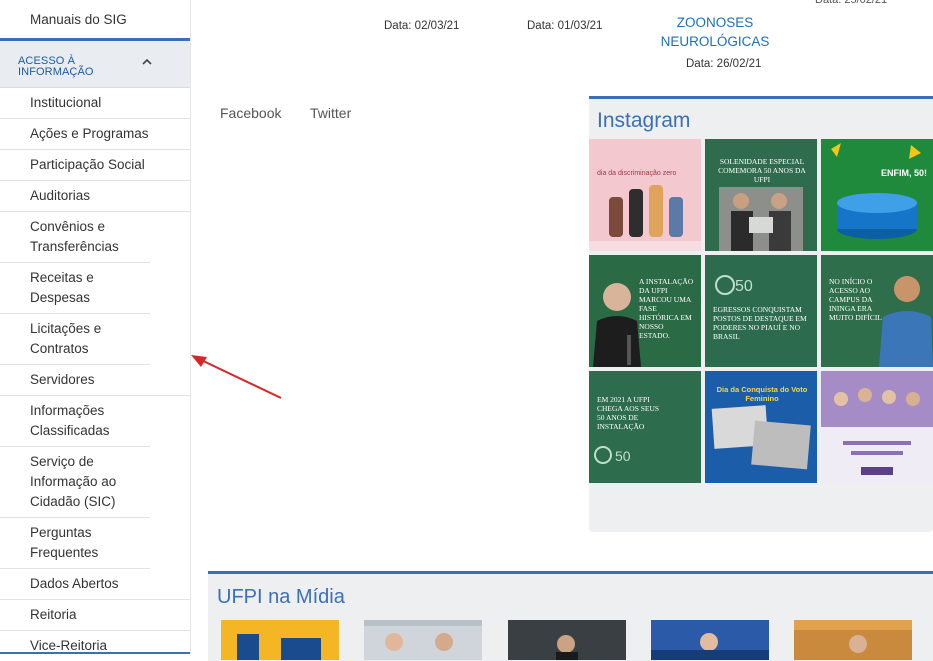 The height and width of the screenshot is (661, 933). I want to click on sidebar-item-label: Perguntas Frequentes, so click(64, 542).